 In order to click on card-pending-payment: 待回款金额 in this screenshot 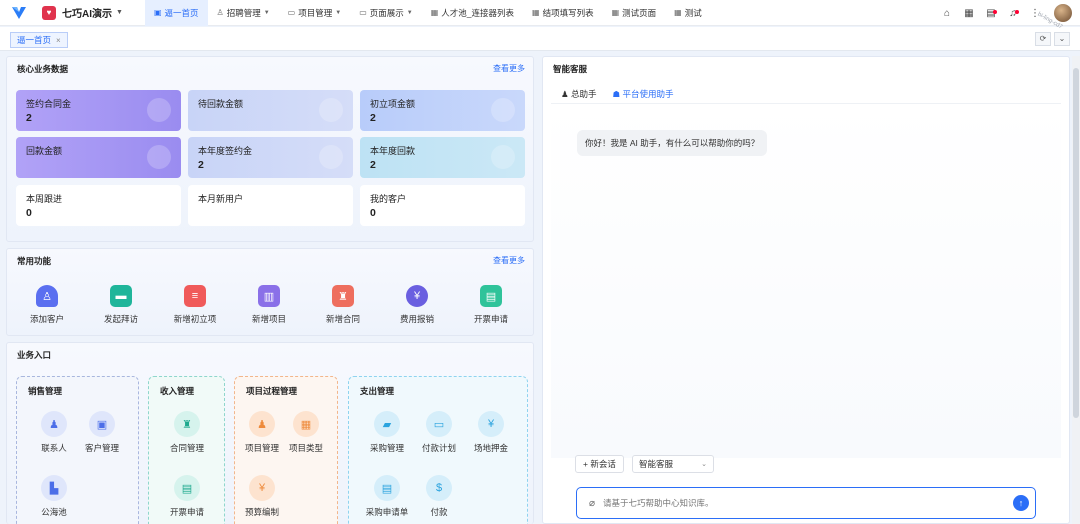, I will do `click(270, 110)`.